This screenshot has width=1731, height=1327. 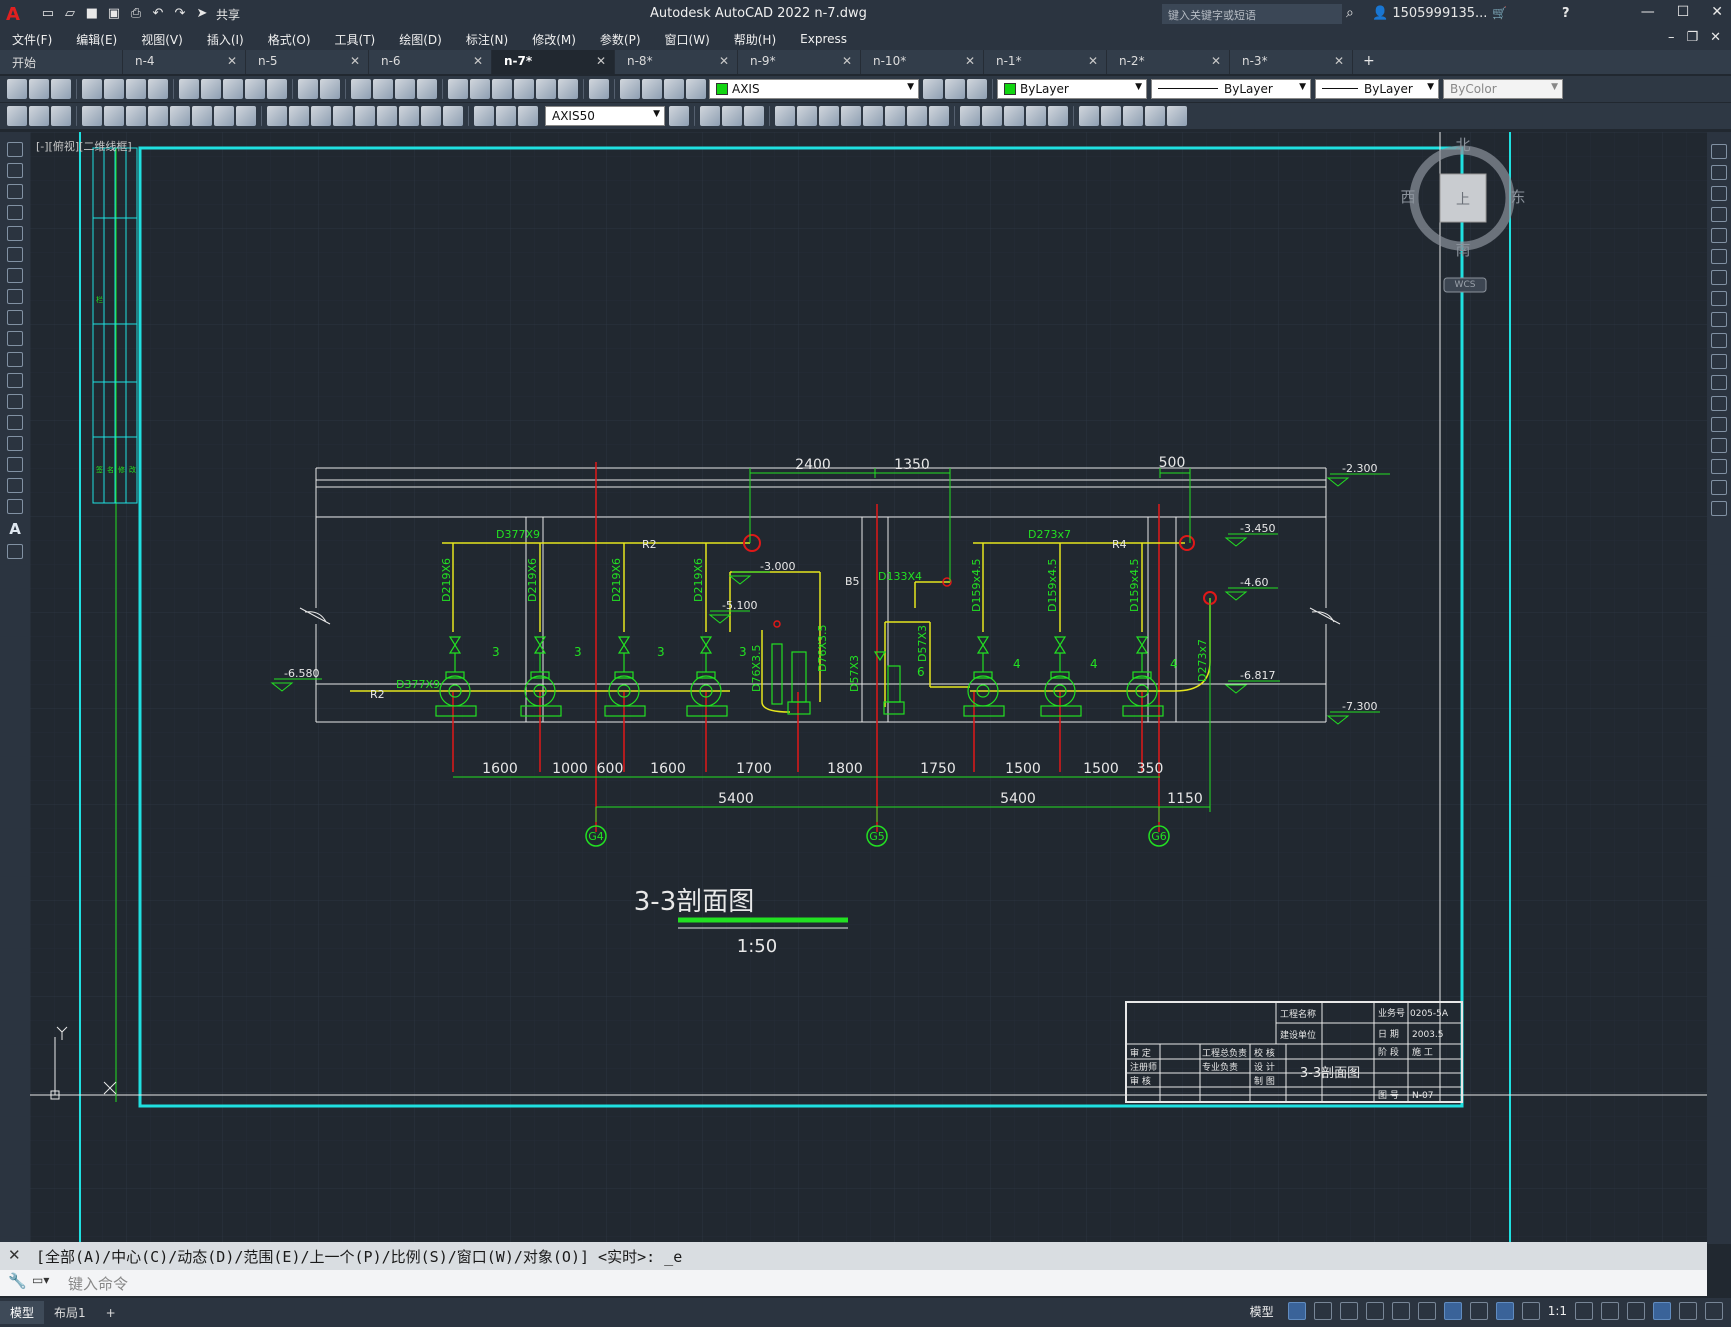 I want to click on menu-modify: 修改(M), so click(x=554, y=39).